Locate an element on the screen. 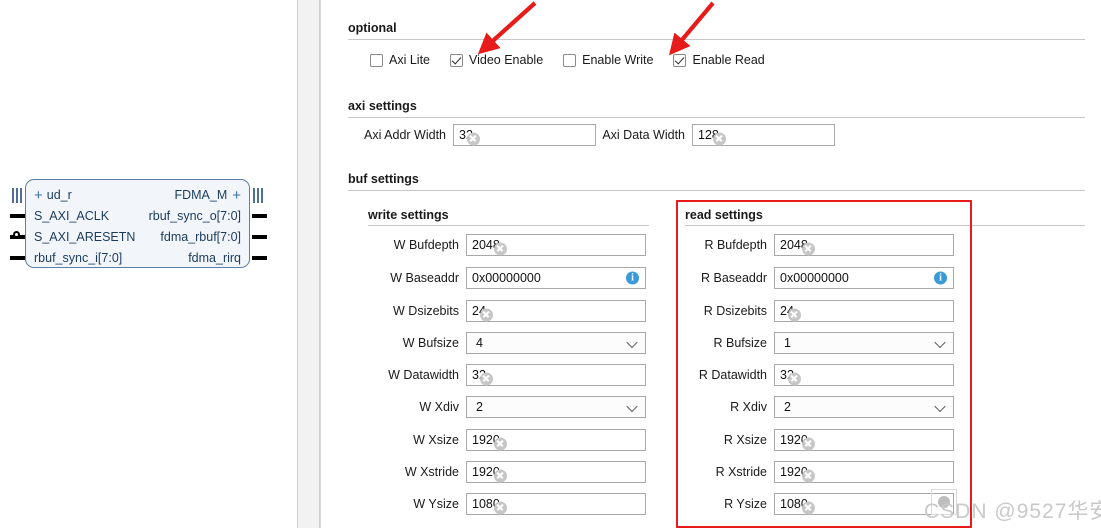  field-input-r-bufdepth: 2048 is located at coordinates (864, 245).